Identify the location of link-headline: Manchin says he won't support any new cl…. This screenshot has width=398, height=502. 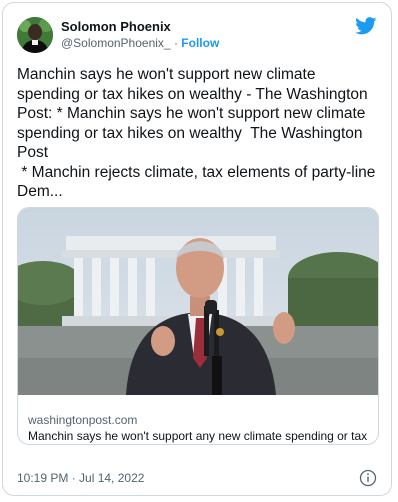
(198, 436).